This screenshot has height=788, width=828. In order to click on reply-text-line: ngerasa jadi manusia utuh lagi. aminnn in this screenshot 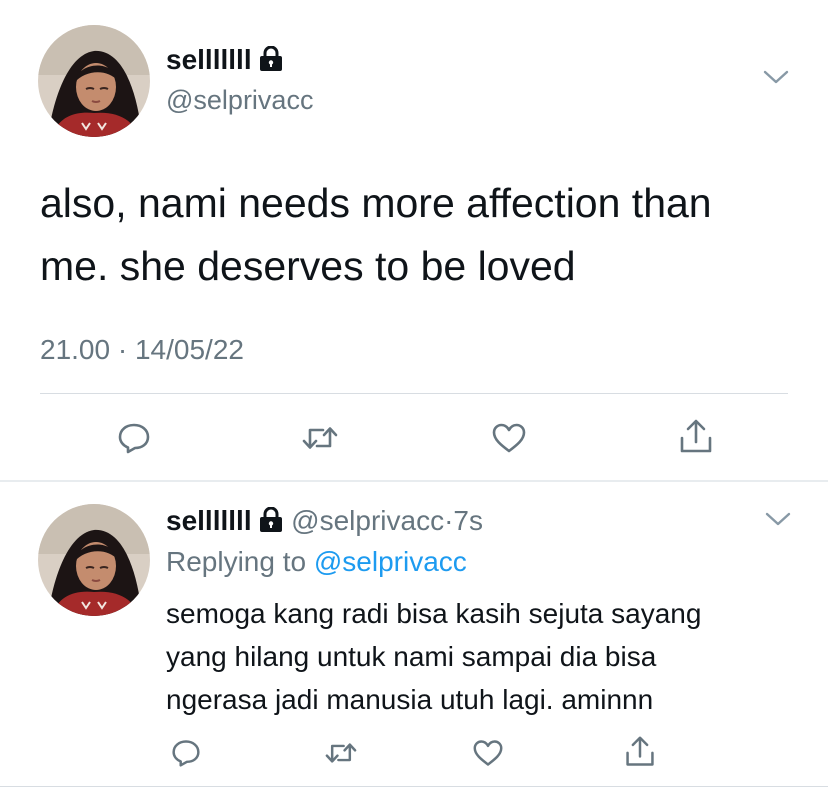, I will do `click(410, 699)`.